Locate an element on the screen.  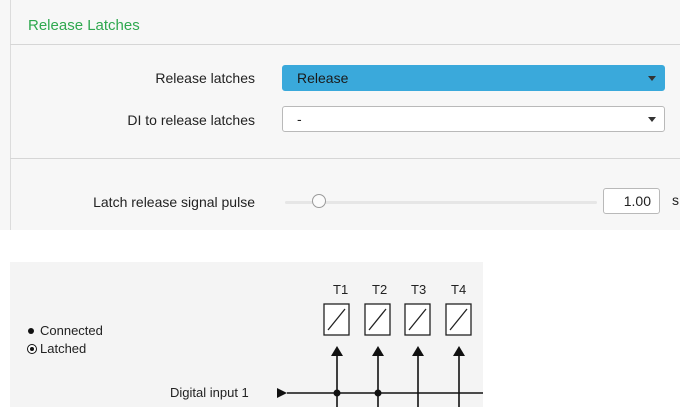
di-release-value: - is located at coordinates (299, 119).